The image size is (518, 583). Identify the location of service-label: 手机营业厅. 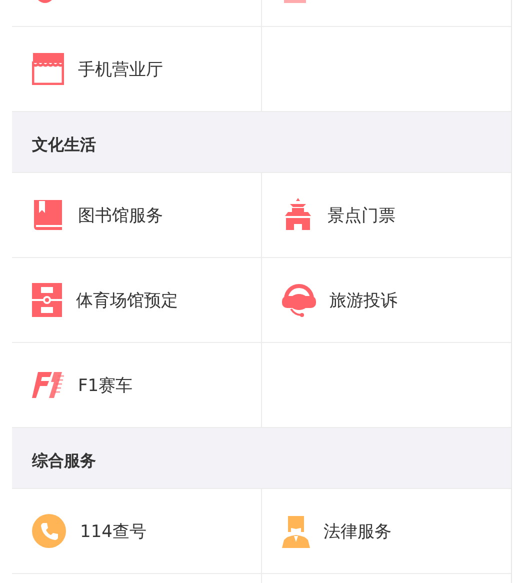
(120, 69).